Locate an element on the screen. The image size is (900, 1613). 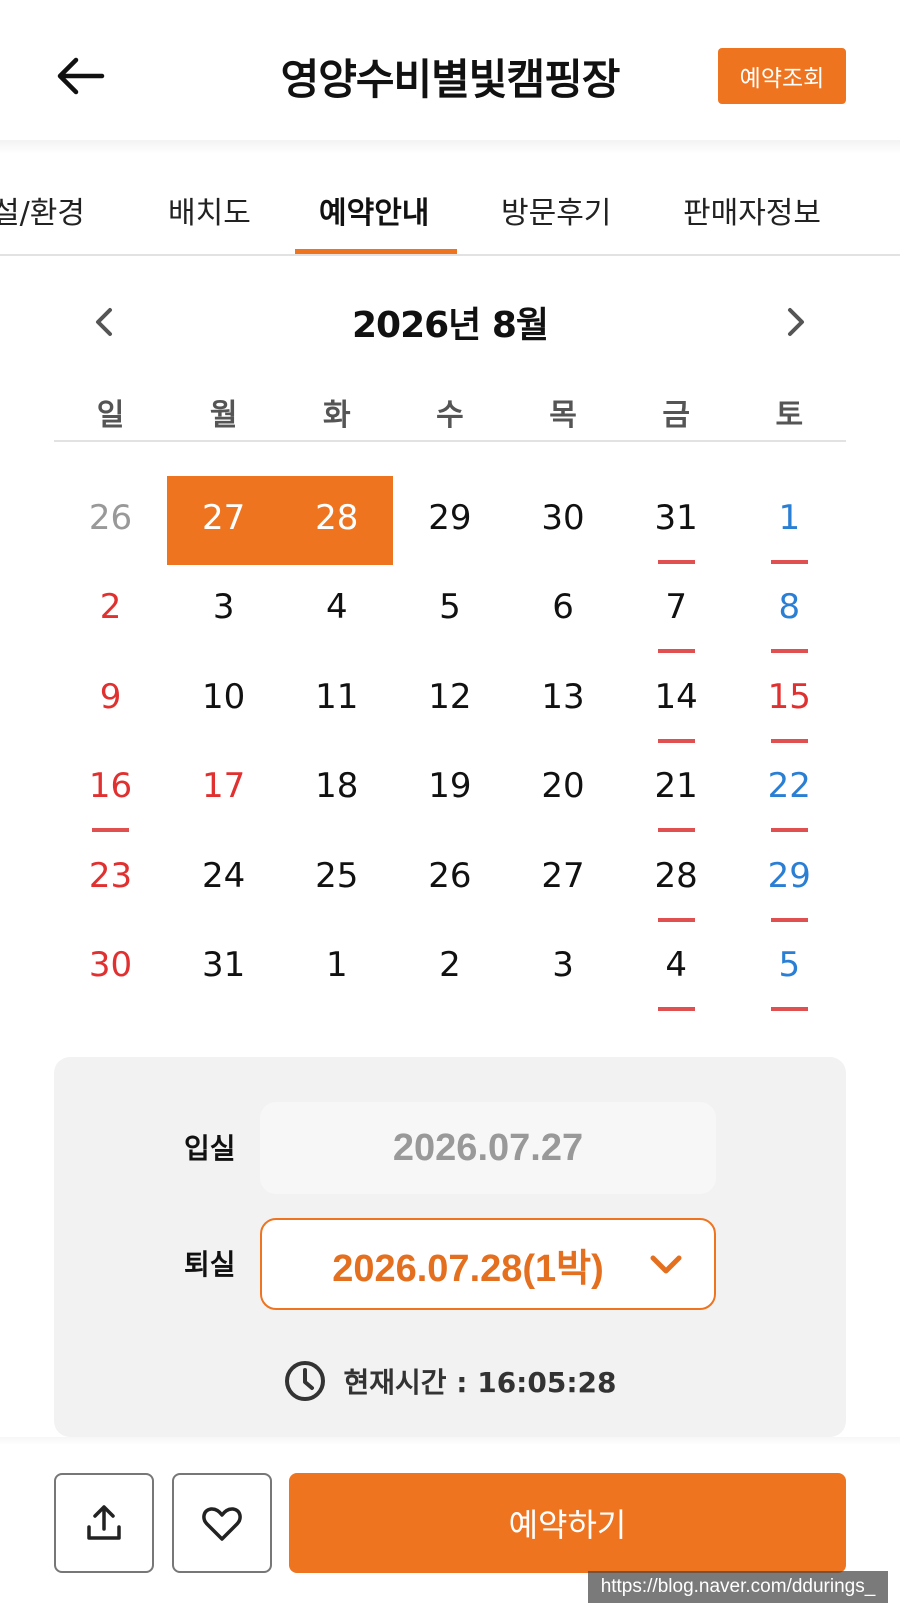
day-number: 6 is located at coordinates (563, 607).